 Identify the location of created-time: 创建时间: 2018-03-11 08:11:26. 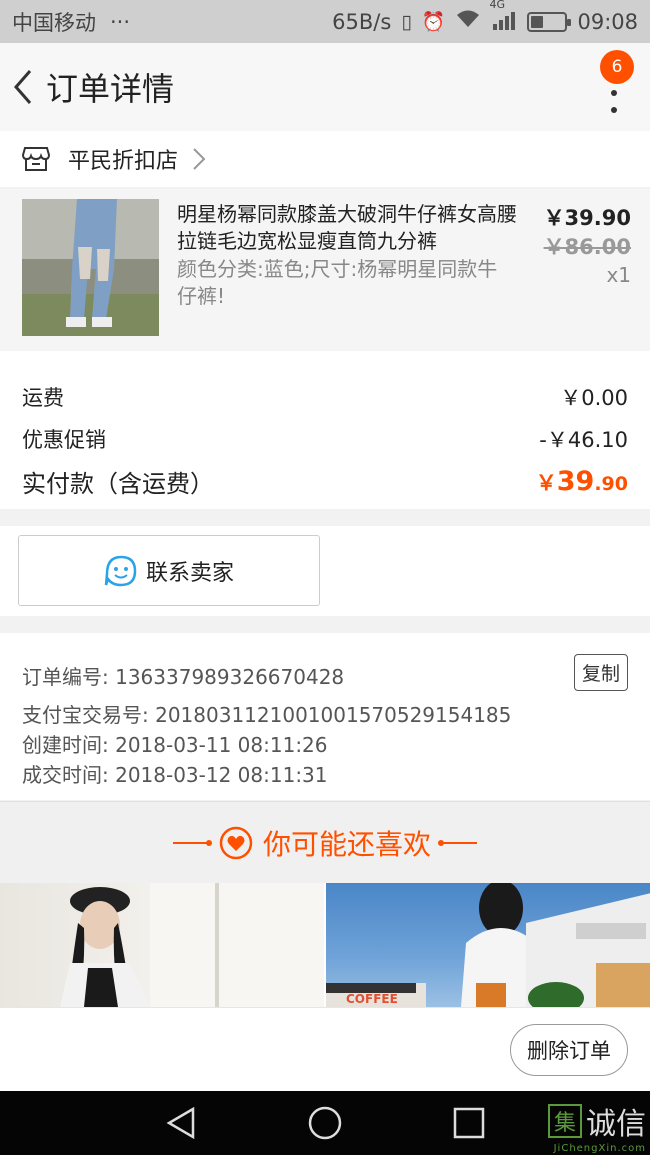
(175, 745).